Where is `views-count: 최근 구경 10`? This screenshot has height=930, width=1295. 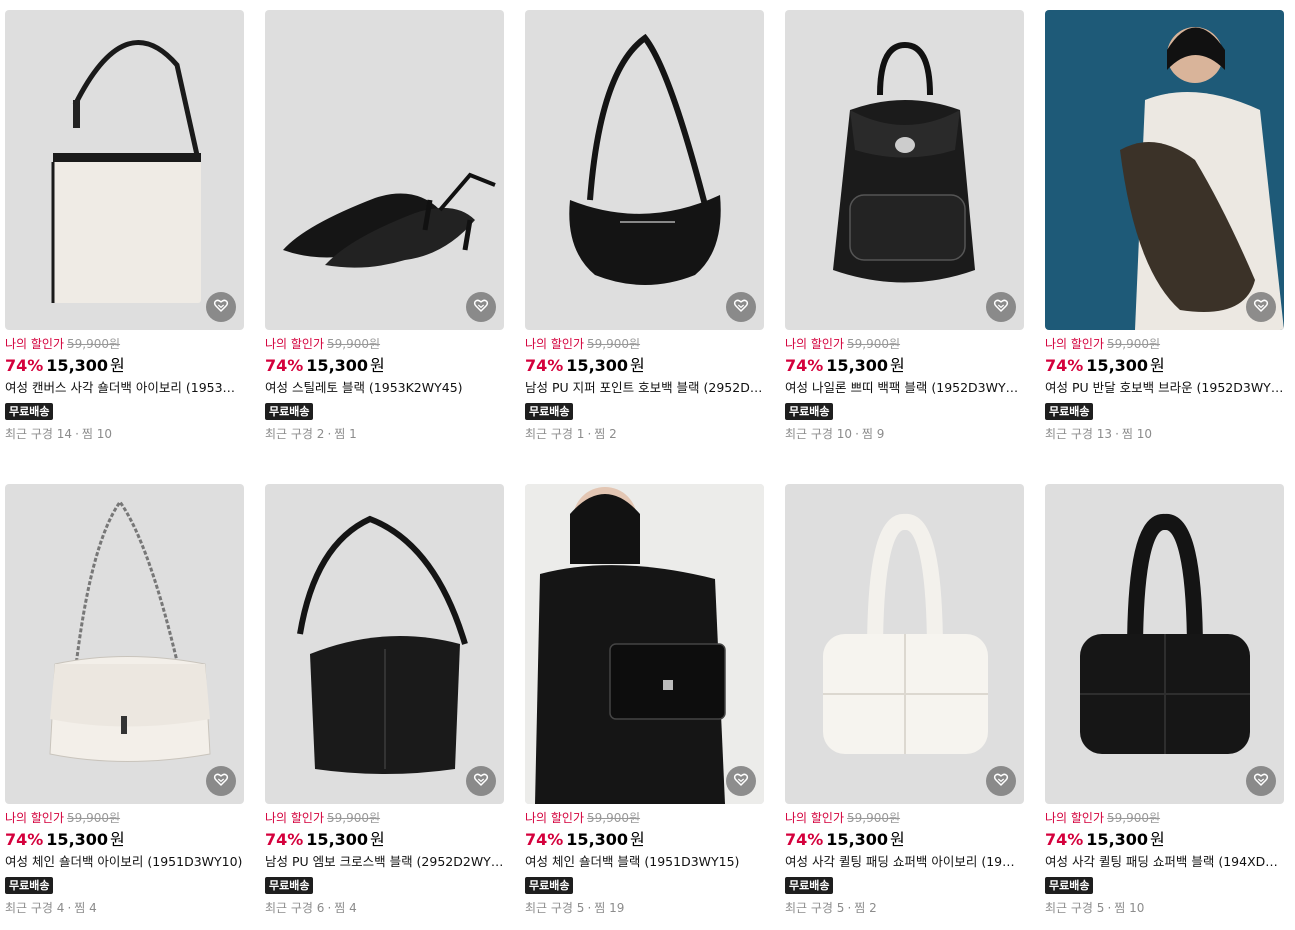 views-count: 최근 구경 10 is located at coordinates (819, 434).